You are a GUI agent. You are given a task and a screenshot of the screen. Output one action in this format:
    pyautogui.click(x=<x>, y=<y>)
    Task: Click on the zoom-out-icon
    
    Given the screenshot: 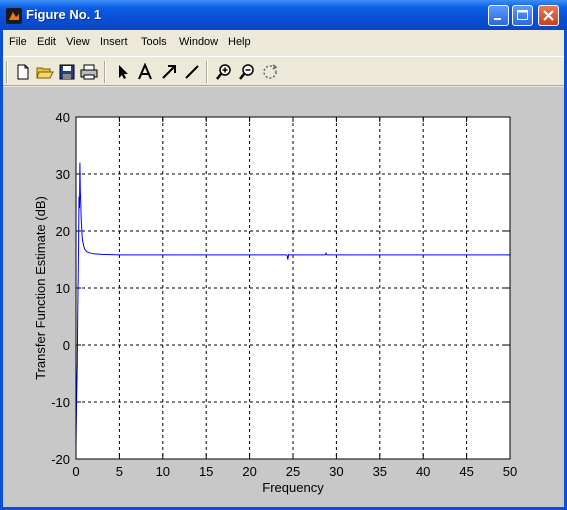 What is the action you would take?
    pyautogui.click(x=247, y=72)
    